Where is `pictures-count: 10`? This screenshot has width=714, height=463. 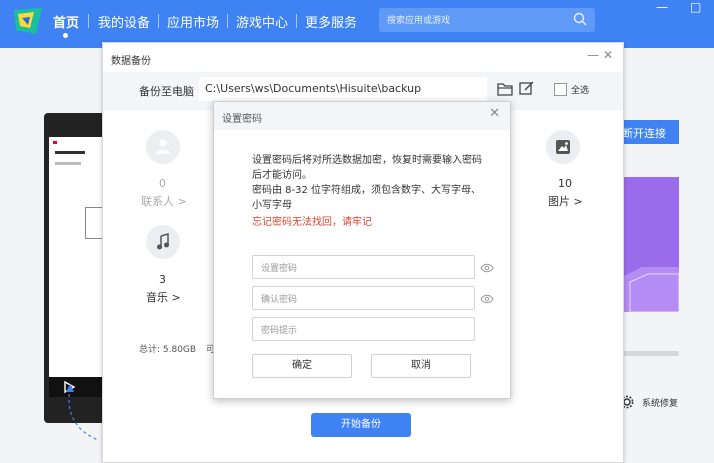
pictures-count: 10 is located at coordinates (565, 183).